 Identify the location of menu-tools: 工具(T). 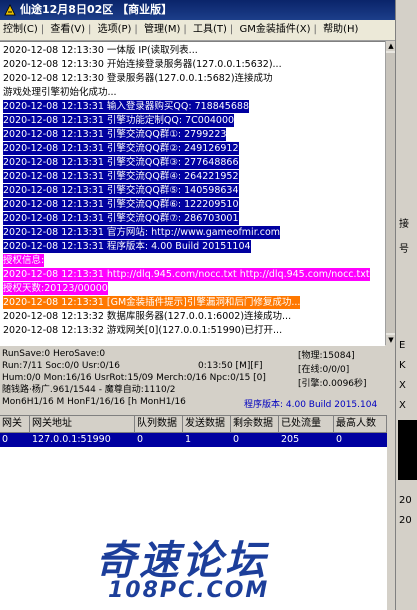
(210, 30).